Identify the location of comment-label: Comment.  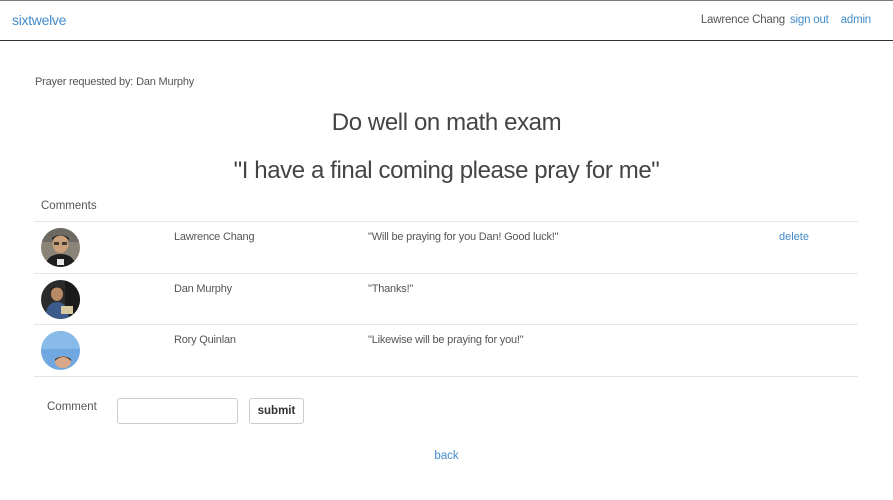
(72, 407).